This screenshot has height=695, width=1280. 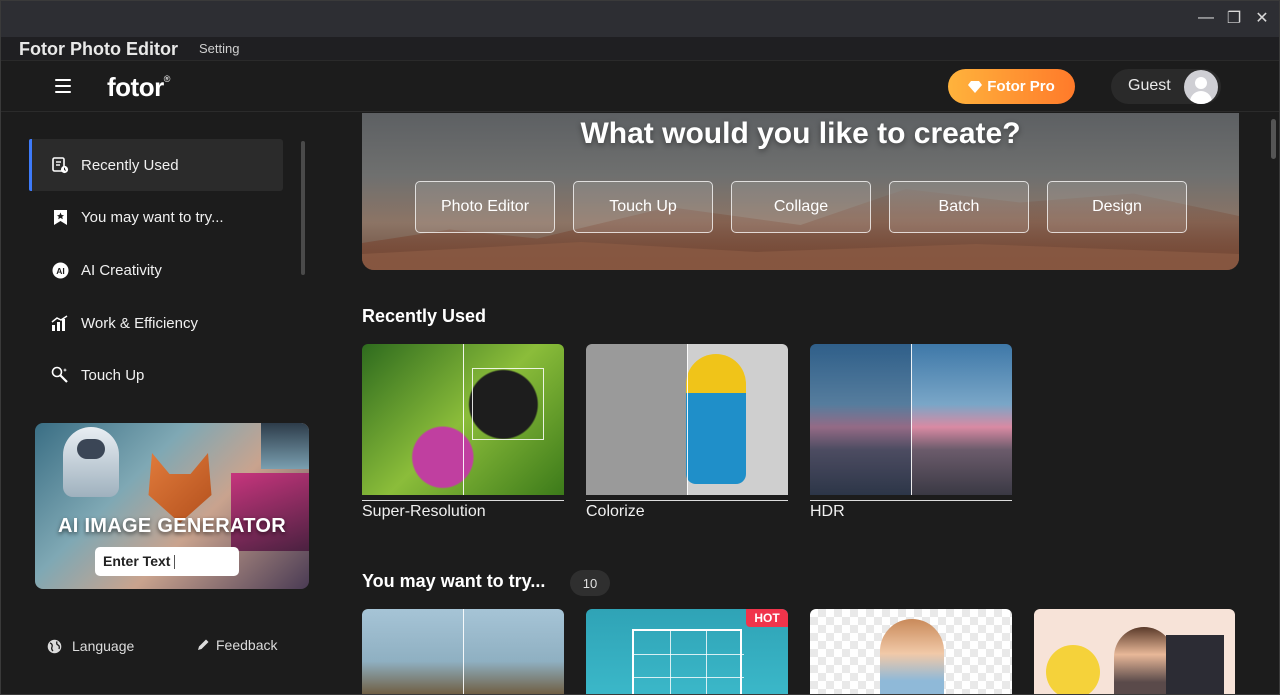 I want to click on sidebar-item-work-efficiency: Work & Efficiency, so click(x=156, y=323).